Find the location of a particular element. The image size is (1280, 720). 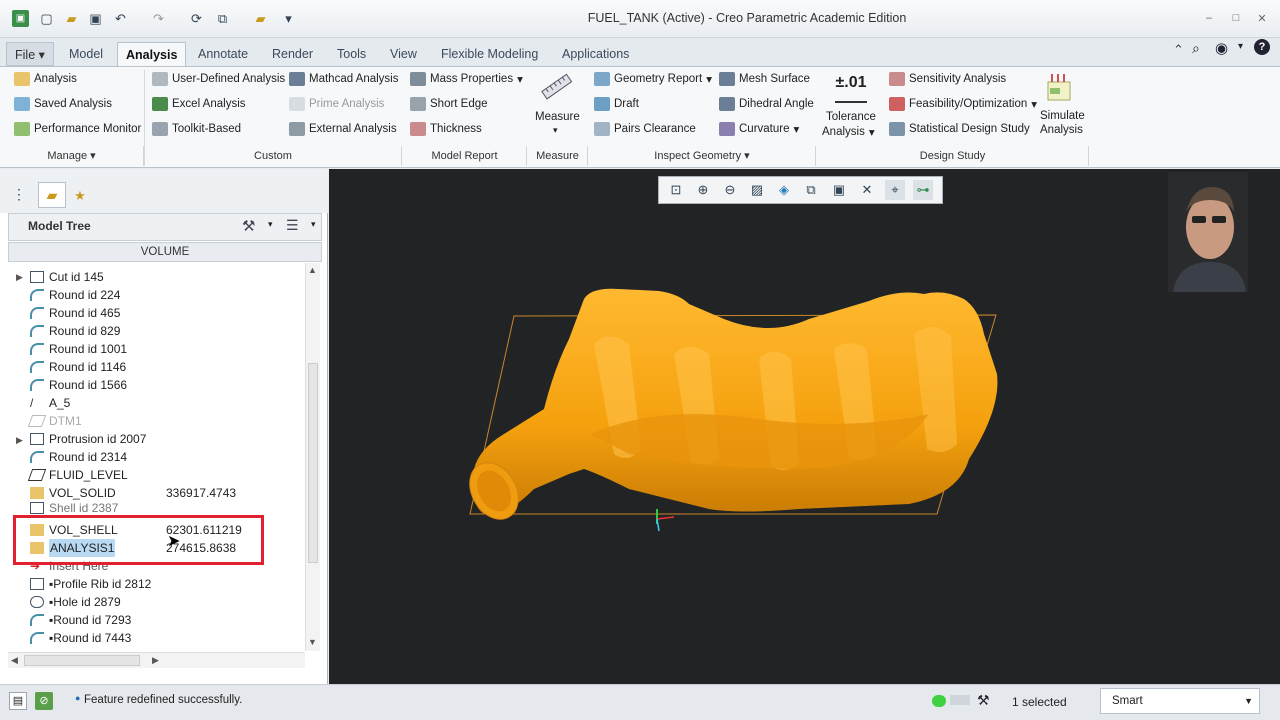

tree-row: Round id 1566 is located at coordinates (78, 385).